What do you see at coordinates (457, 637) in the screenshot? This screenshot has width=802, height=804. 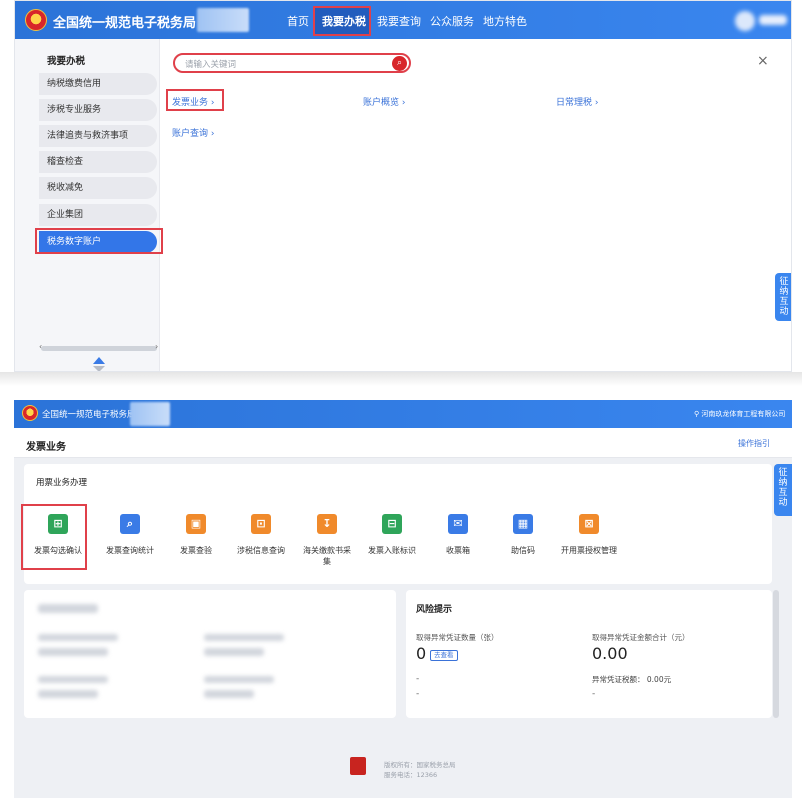 I see `abnormal-count-label: 取得异常凭证数量（张）` at bounding box center [457, 637].